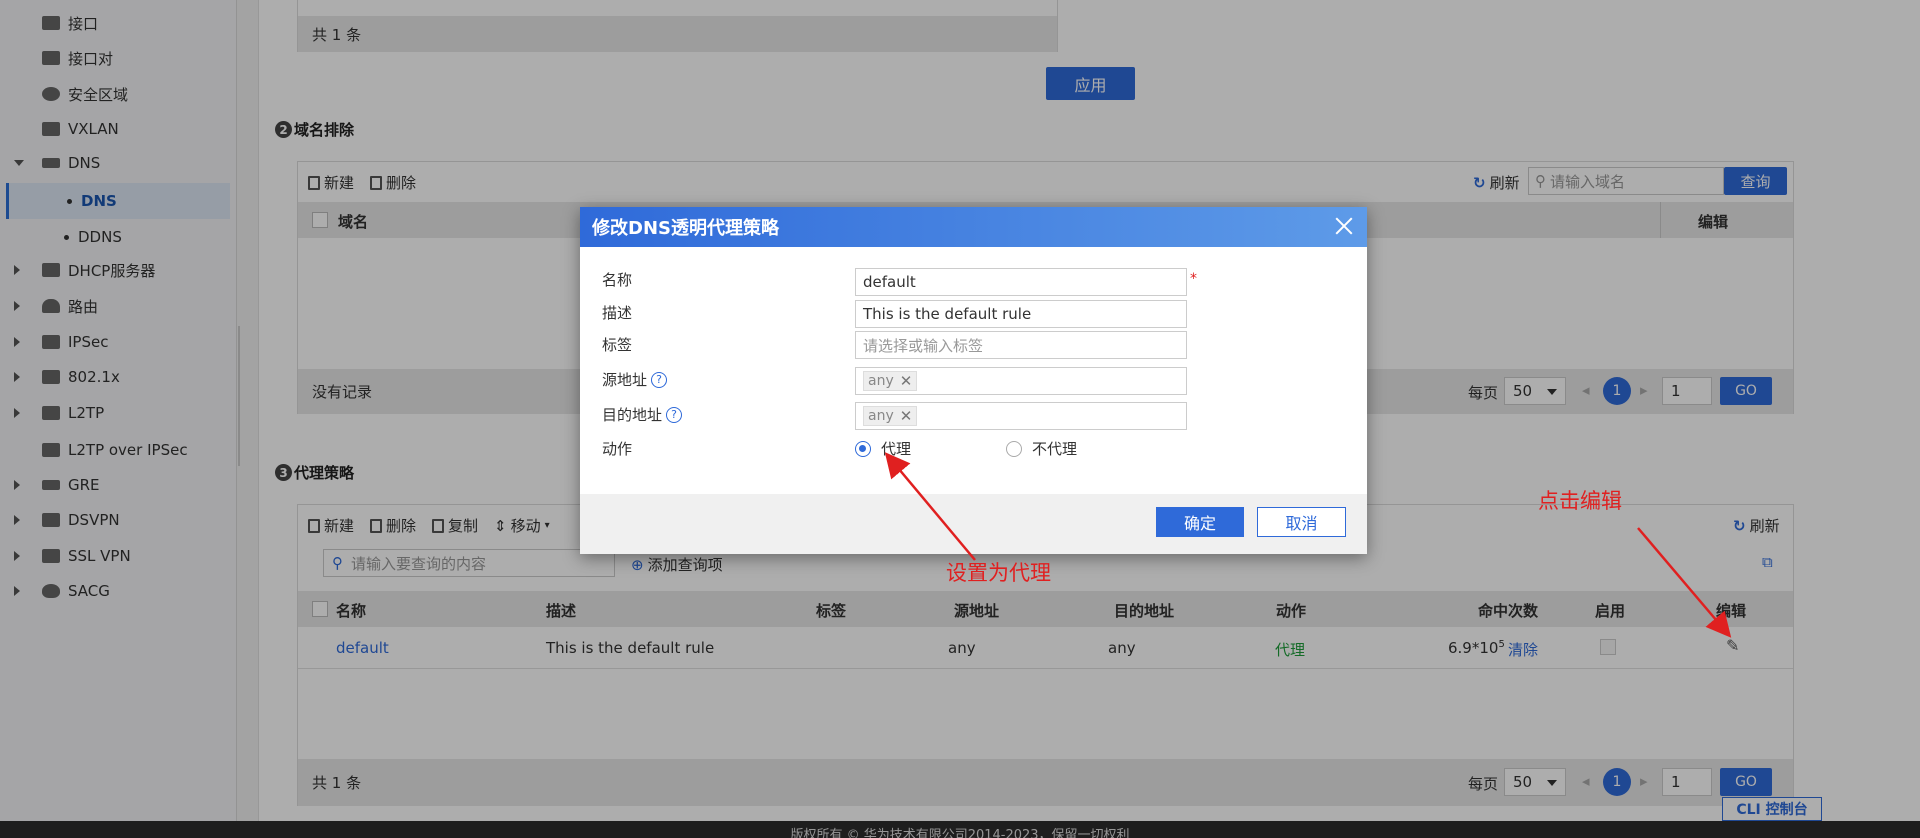 This screenshot has width=1920, height=838. Describe the element at coordinates (1308, 545) in the screenshot. I see `annotation-arrows` at that location.